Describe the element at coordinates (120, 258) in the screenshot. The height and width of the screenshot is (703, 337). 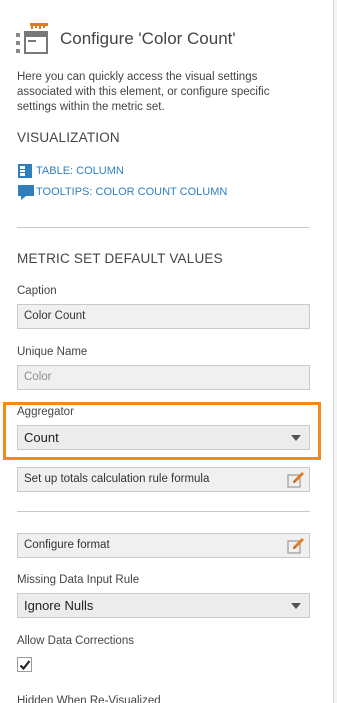
I see `metric-defaults-heading: METRIC SET DEFAULT VALUES` at that location.